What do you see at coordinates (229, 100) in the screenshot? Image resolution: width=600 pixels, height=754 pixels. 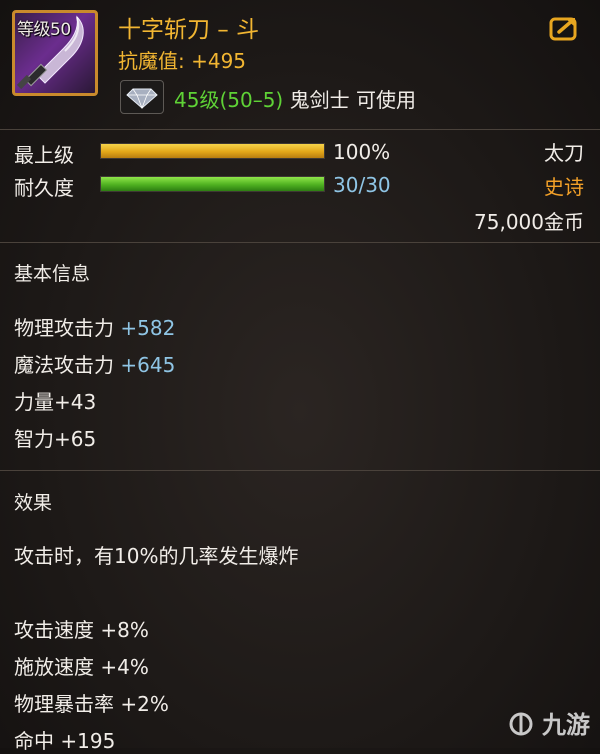 I see `required-level: 45级(50–5)` at bounding box center [229, 100].